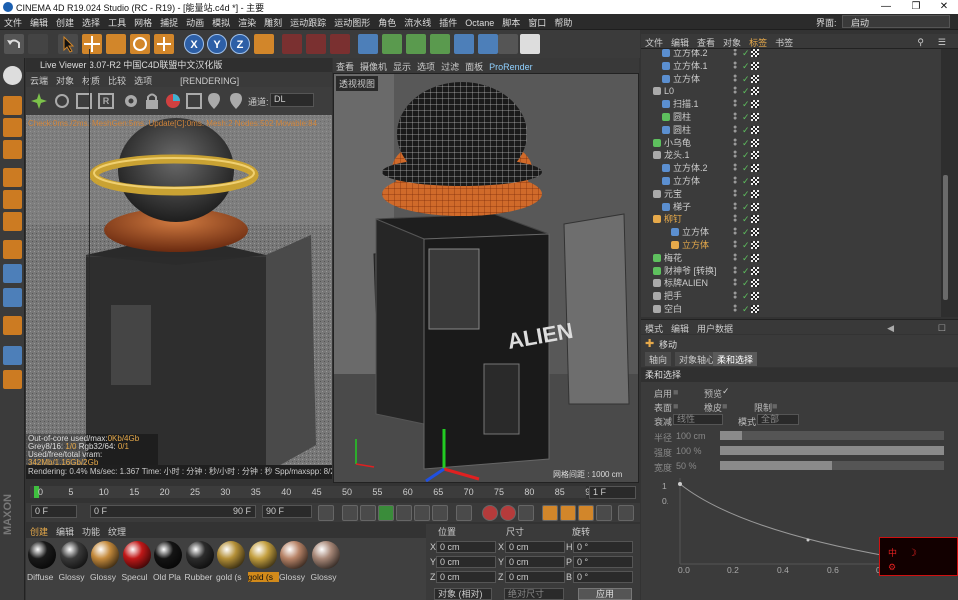 The width and height of the screenshot is (958, 600). I want to click on model-mode-icon, so click(12, 127).